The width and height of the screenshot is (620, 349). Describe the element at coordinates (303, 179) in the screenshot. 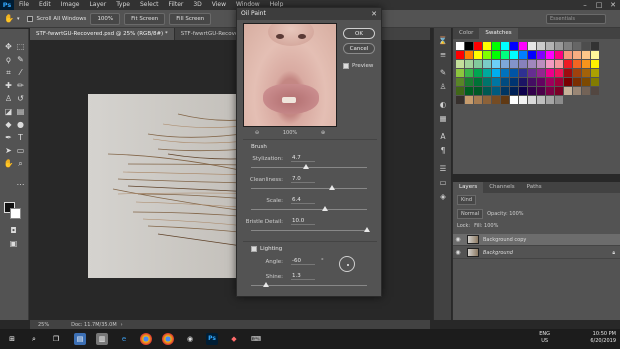

I see `param-value-input: 7.0` at that location.